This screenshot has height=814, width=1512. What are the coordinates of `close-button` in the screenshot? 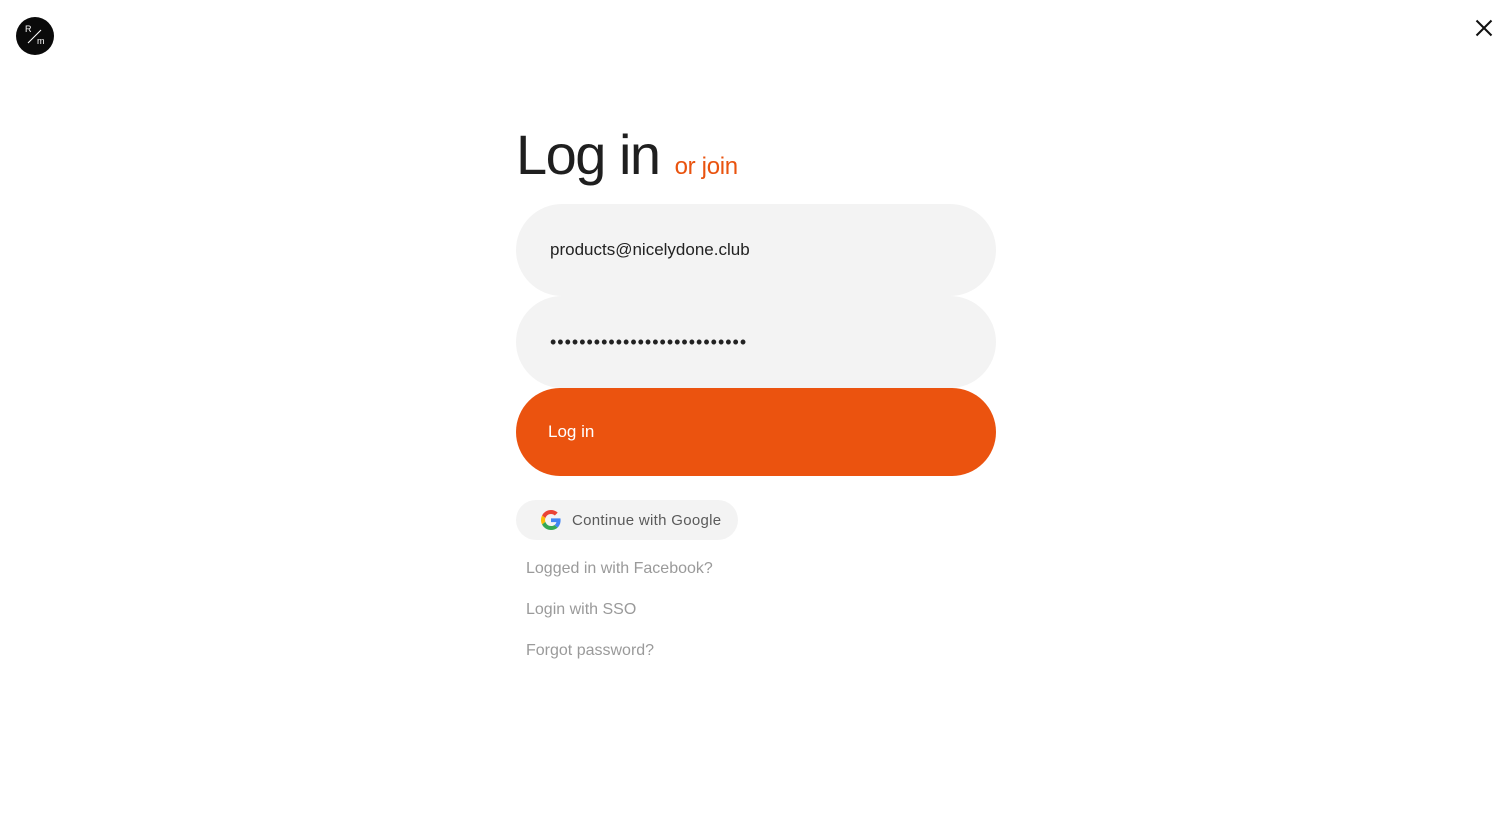 It's located at (1484, 28).